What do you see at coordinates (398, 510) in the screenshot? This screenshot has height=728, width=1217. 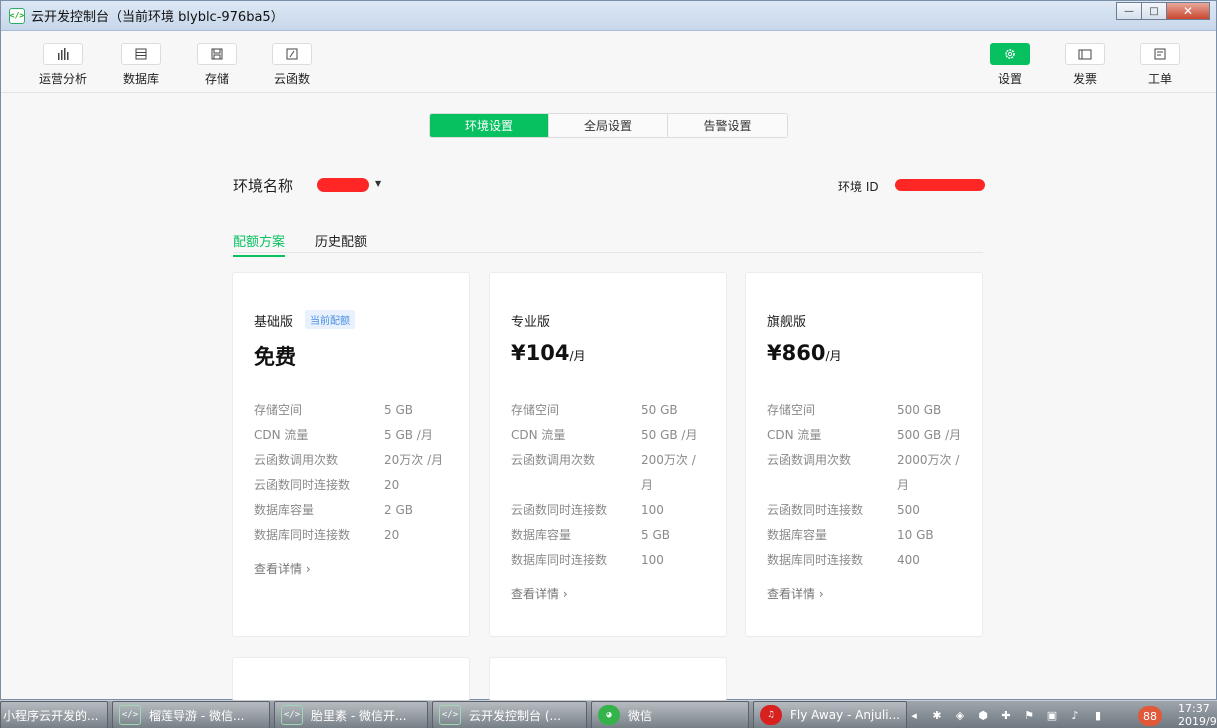 I see `spec-value: 2 GB` at bounding box center [398, 510].